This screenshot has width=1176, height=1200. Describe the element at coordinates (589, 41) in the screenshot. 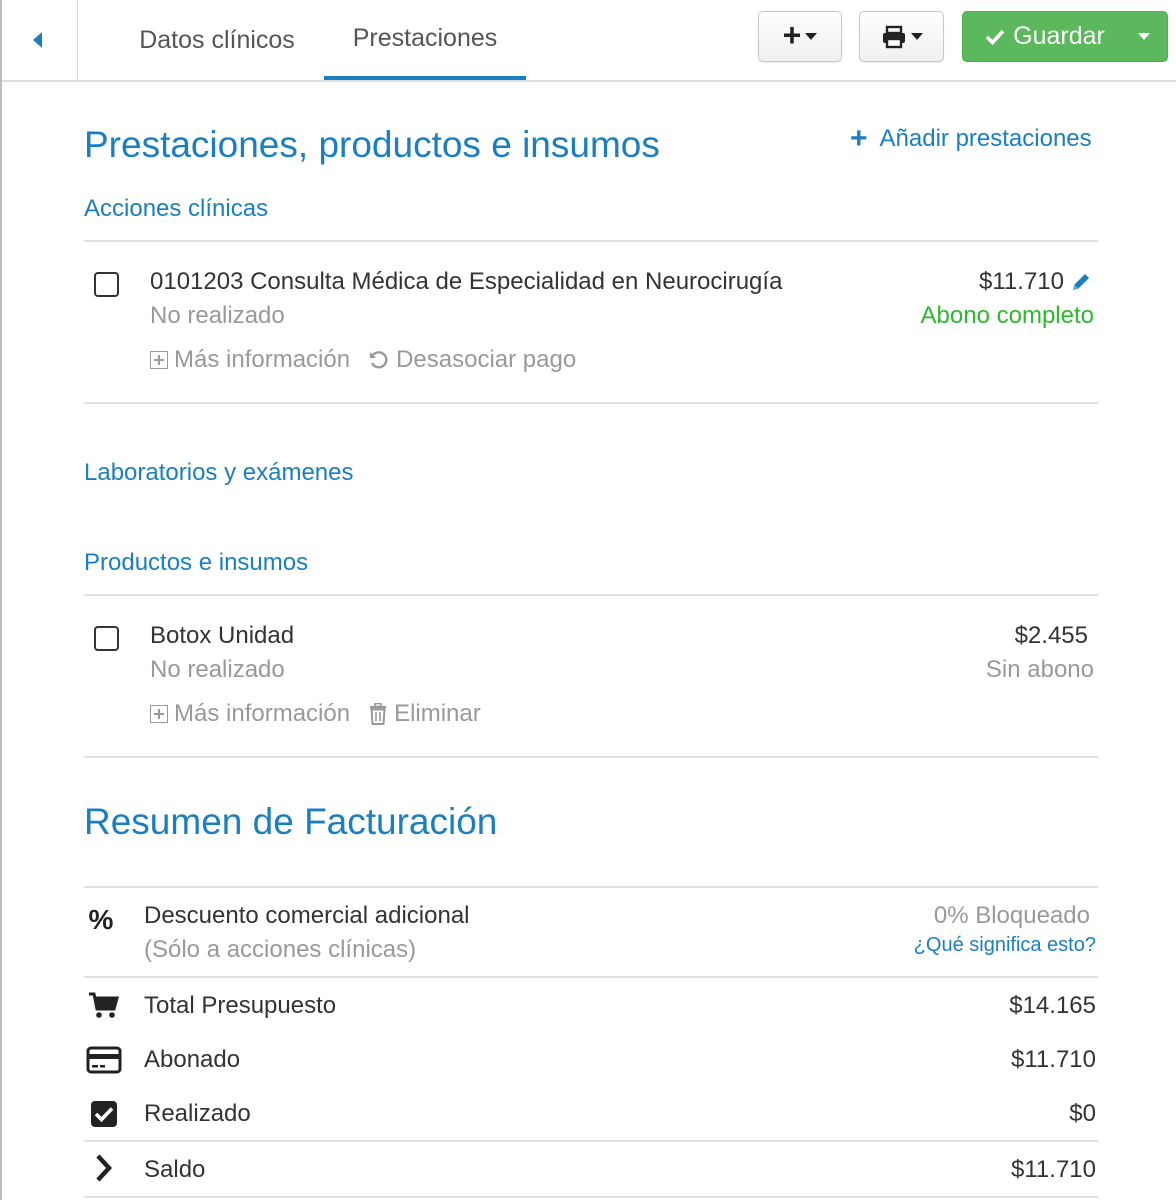

I see `top-bar: Datos clínicos Prestaciones + Guardar` at that location.